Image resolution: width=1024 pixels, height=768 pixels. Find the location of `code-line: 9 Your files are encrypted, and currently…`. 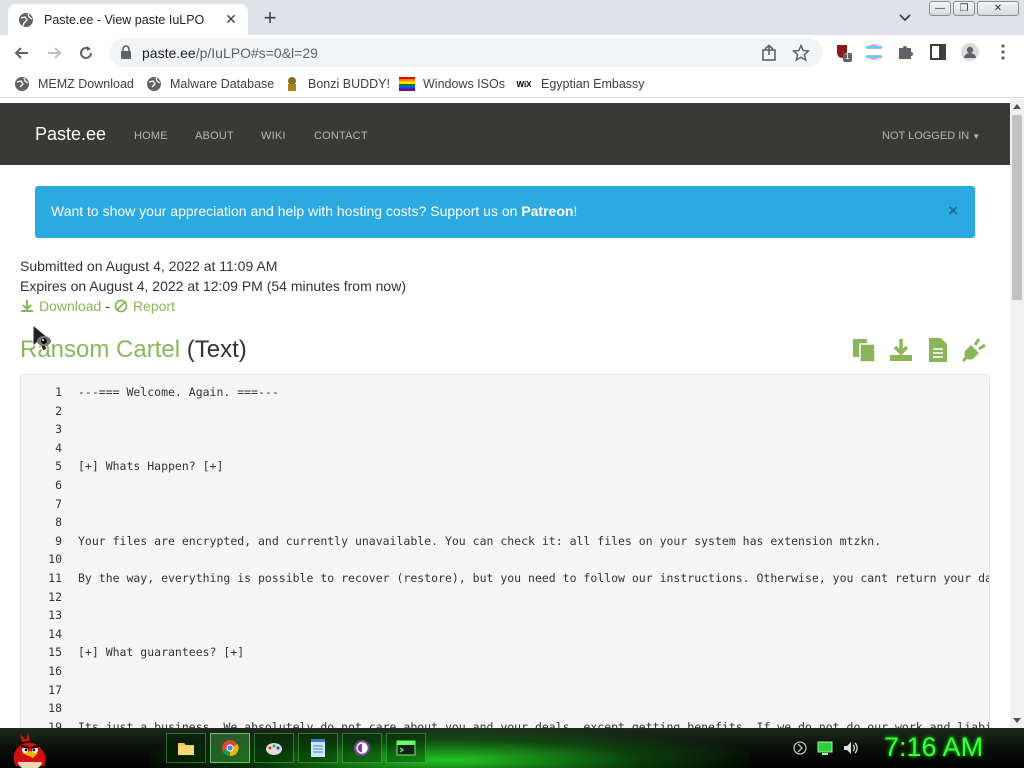

code-line: 9 Your files are encrypted, and currently… is located at coordinates (505, 543).